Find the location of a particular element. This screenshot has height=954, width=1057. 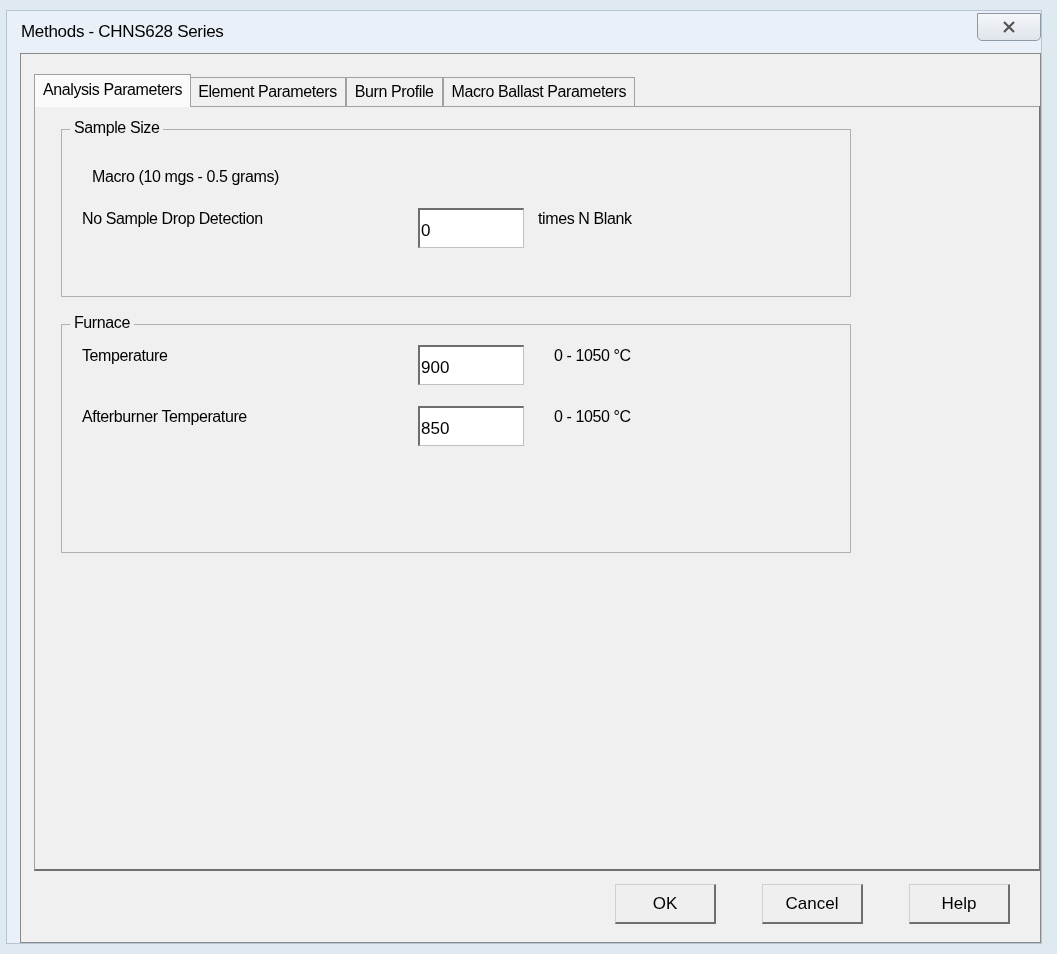

info-text: Macro (10 mgs - 0.5 grams) is located at coordinates (185, 177).